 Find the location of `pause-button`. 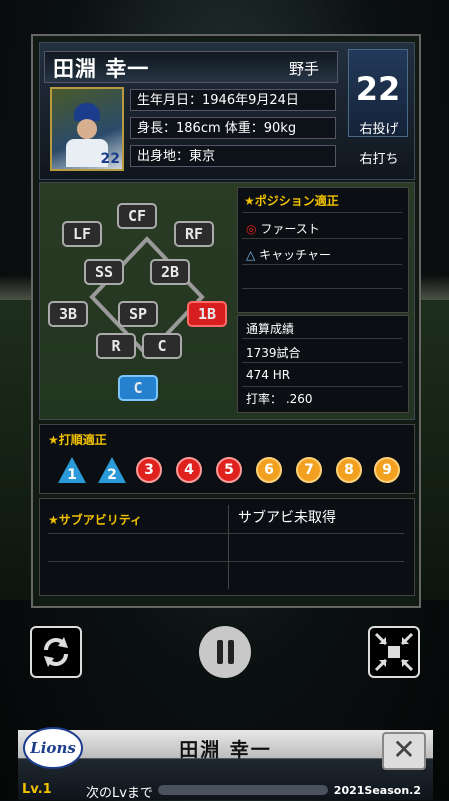

pause-button is located at coordinates (225, 652).